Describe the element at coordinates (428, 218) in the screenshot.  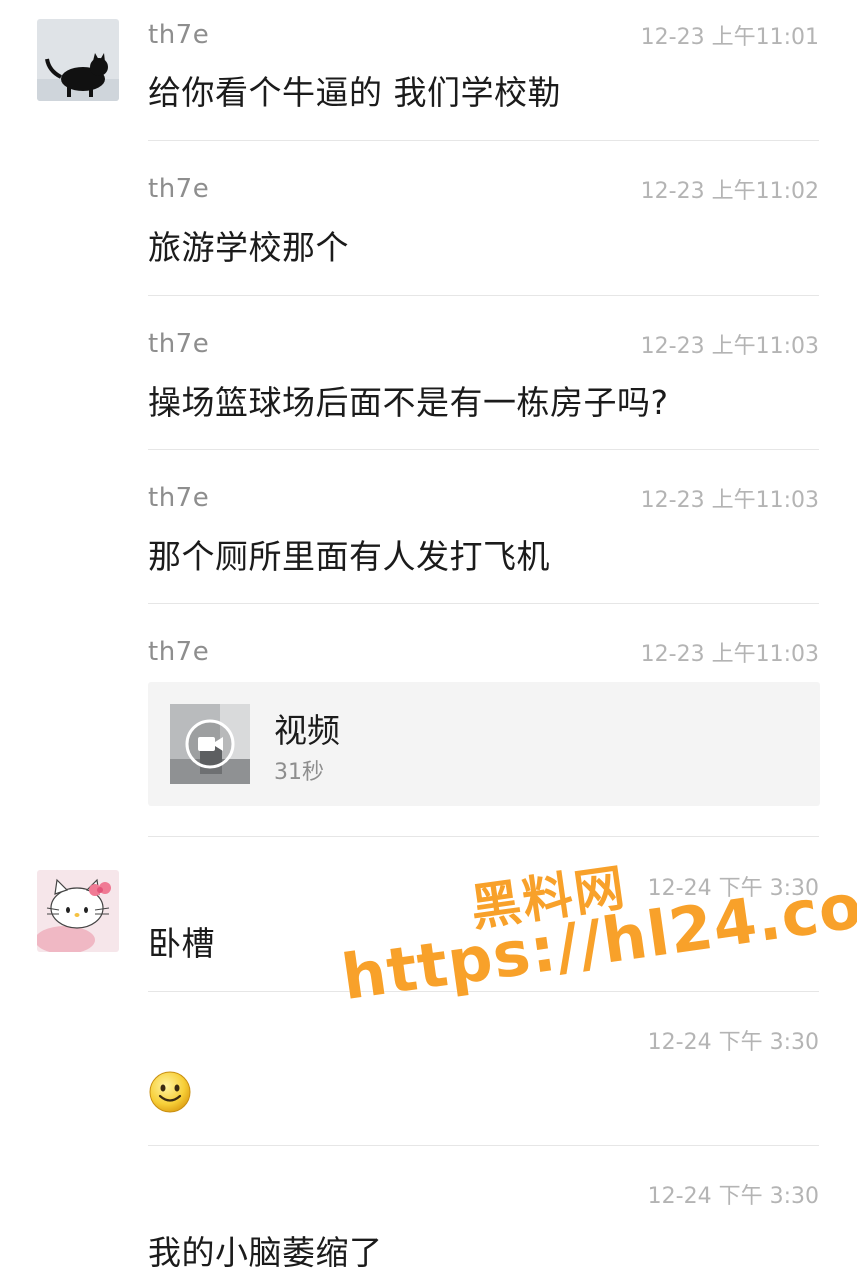
I see `chat-message: th7e 12-23 上午11:02 旅游学校那个` at that location.